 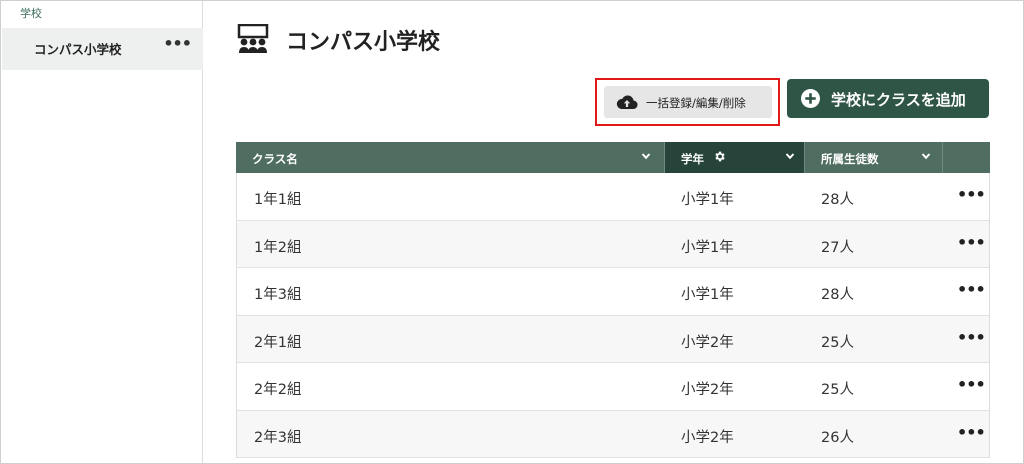 I want to click on table-row: 1年1組 小学1年 28人 •••, so click(x=613, y=197).